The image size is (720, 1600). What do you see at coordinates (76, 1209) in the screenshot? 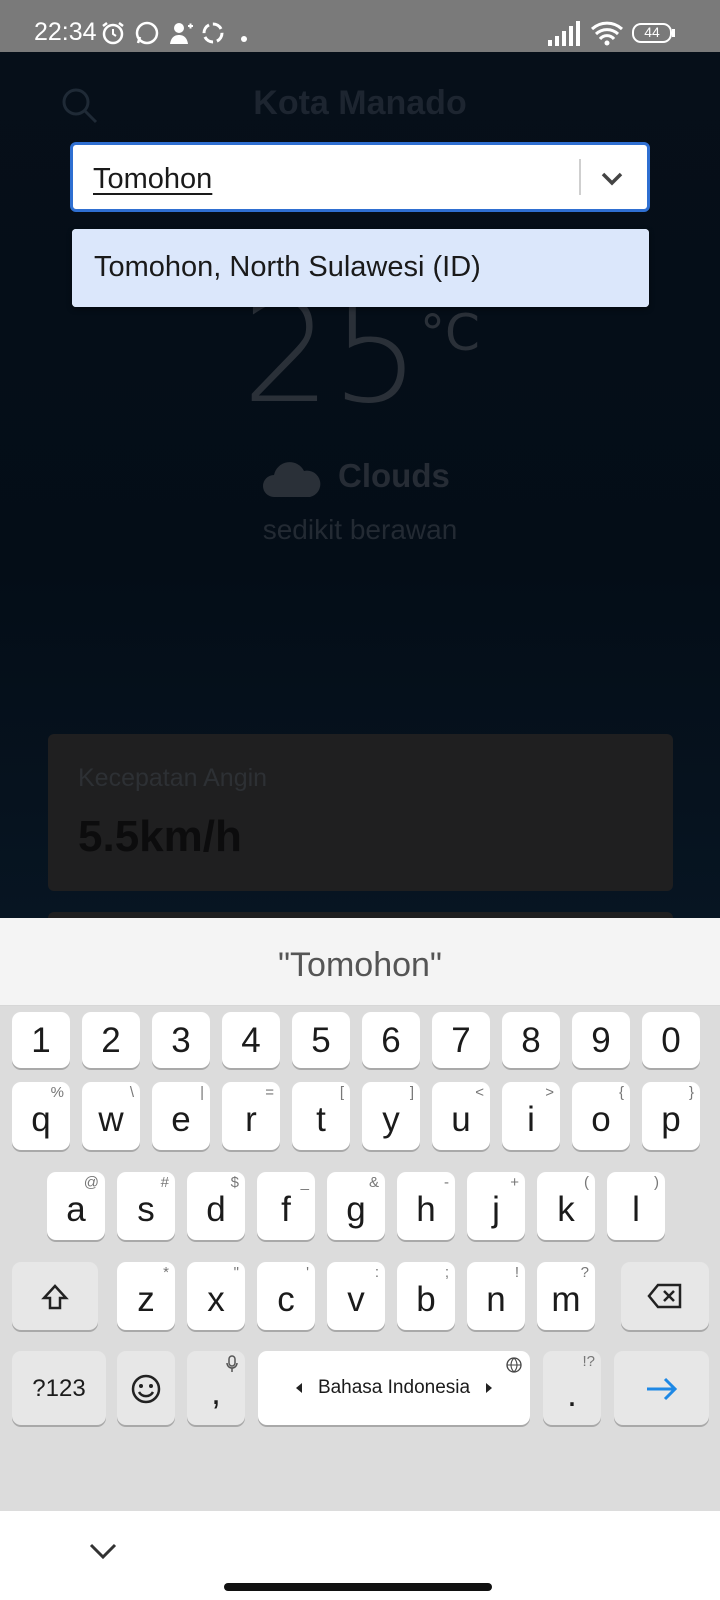
I see `key-a-label: a` at bounding box center [76, 1209].